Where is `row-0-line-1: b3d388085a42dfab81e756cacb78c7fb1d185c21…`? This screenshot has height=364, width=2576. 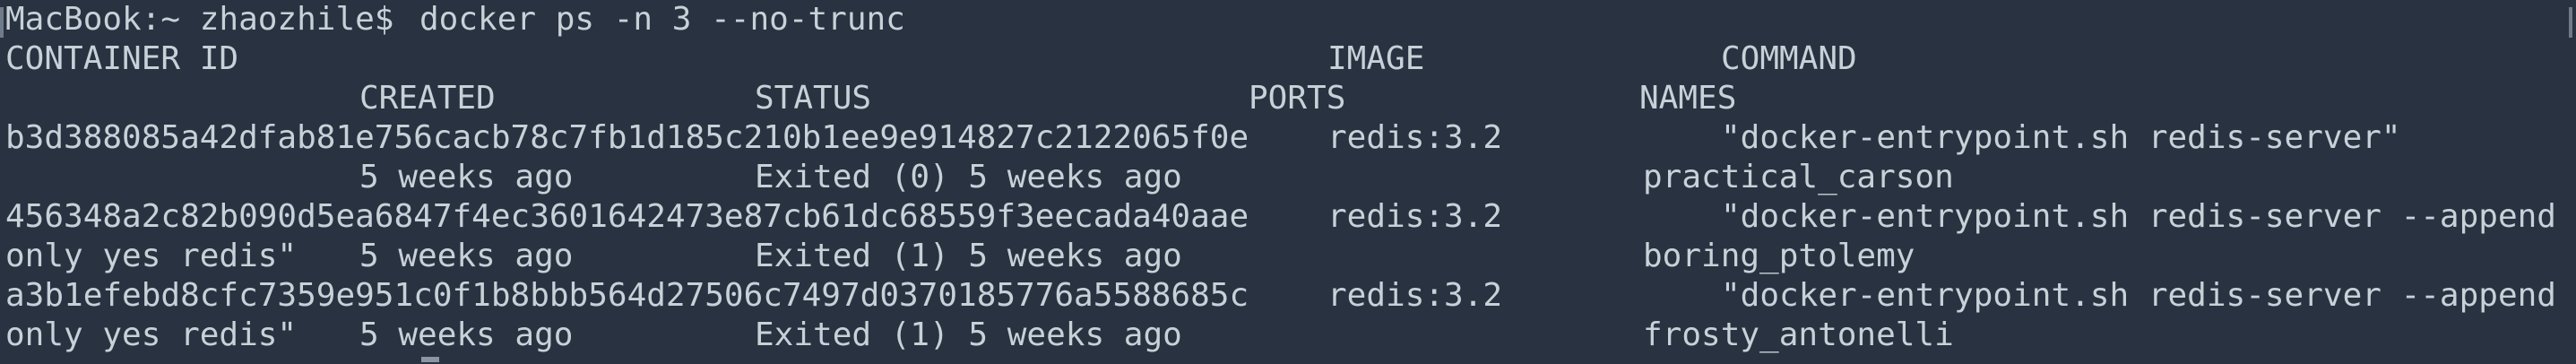 row-0-line-1: b3d388085a42dfab81e756cacb78c7fb1d185c21… is located at coordinates (1288, 138).